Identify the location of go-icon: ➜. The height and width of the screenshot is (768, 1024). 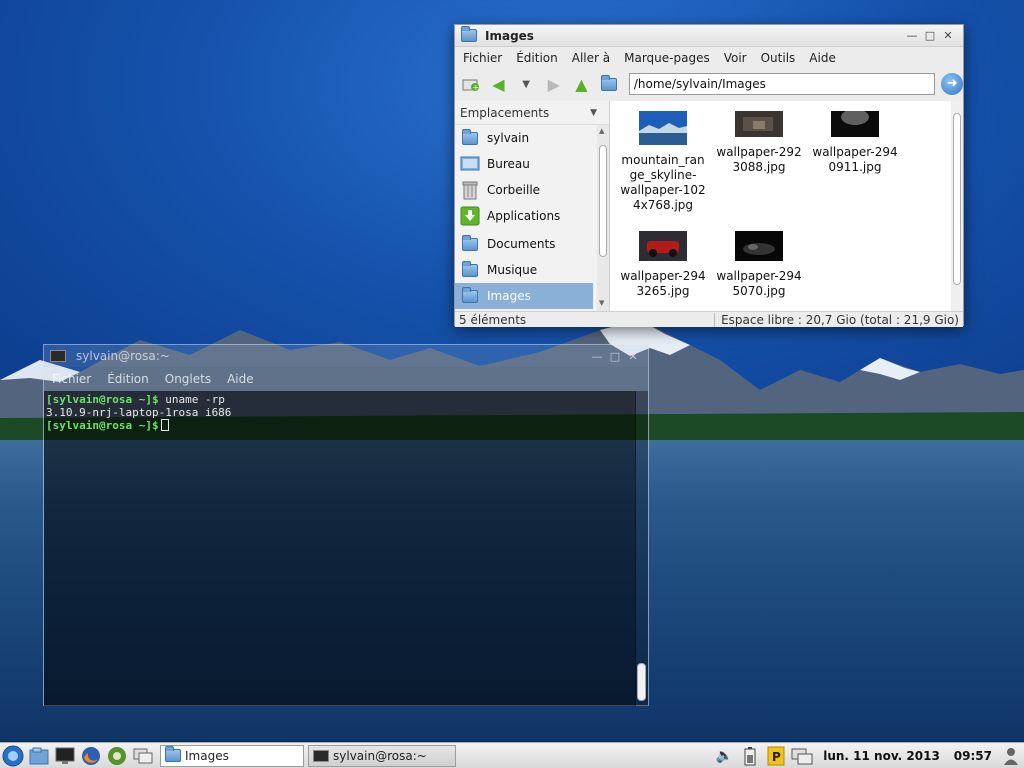
(952, 84).